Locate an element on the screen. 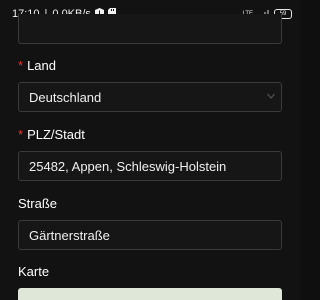 Image resolution: width=320 pixels, height=300 pixels. karte-label: Karte is located at coordinates (33, 271).